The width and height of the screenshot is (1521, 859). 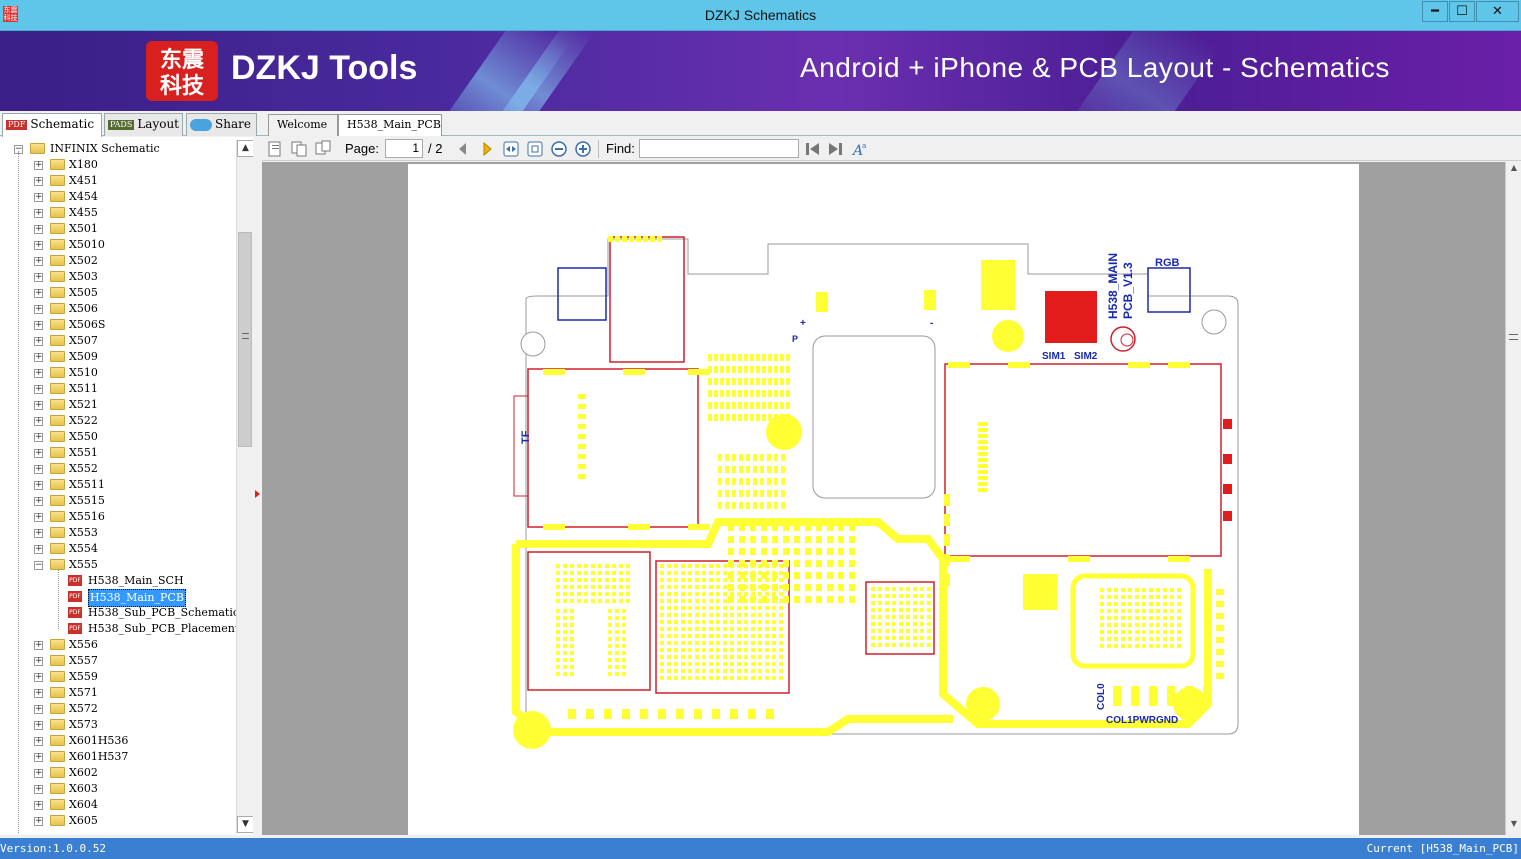 What do you see at coordinates (860, 149) in the screenshot?
I see `match-case-icon: Aa` at bounding box center [860, 149].